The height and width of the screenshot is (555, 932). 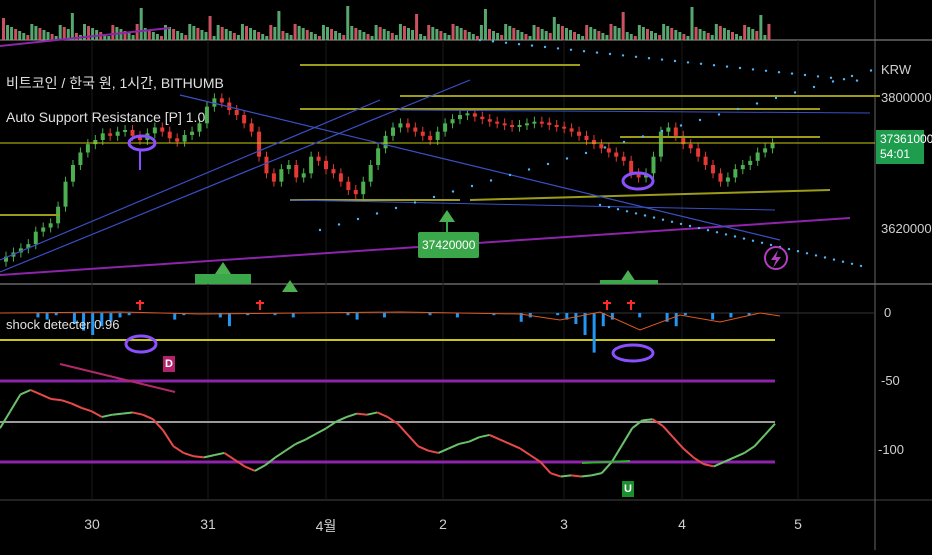 What do you see at coordinates (776, 259) in the screenshot?
I see `lightning-bolt-icon` at bounding box center [776, 259].